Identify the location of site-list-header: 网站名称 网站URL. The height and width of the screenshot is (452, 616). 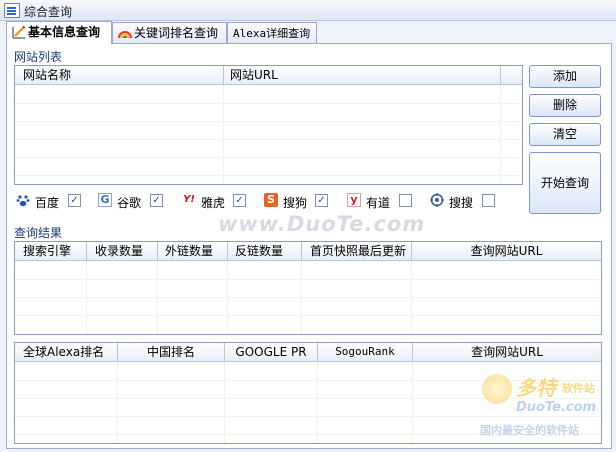
(268, 75).